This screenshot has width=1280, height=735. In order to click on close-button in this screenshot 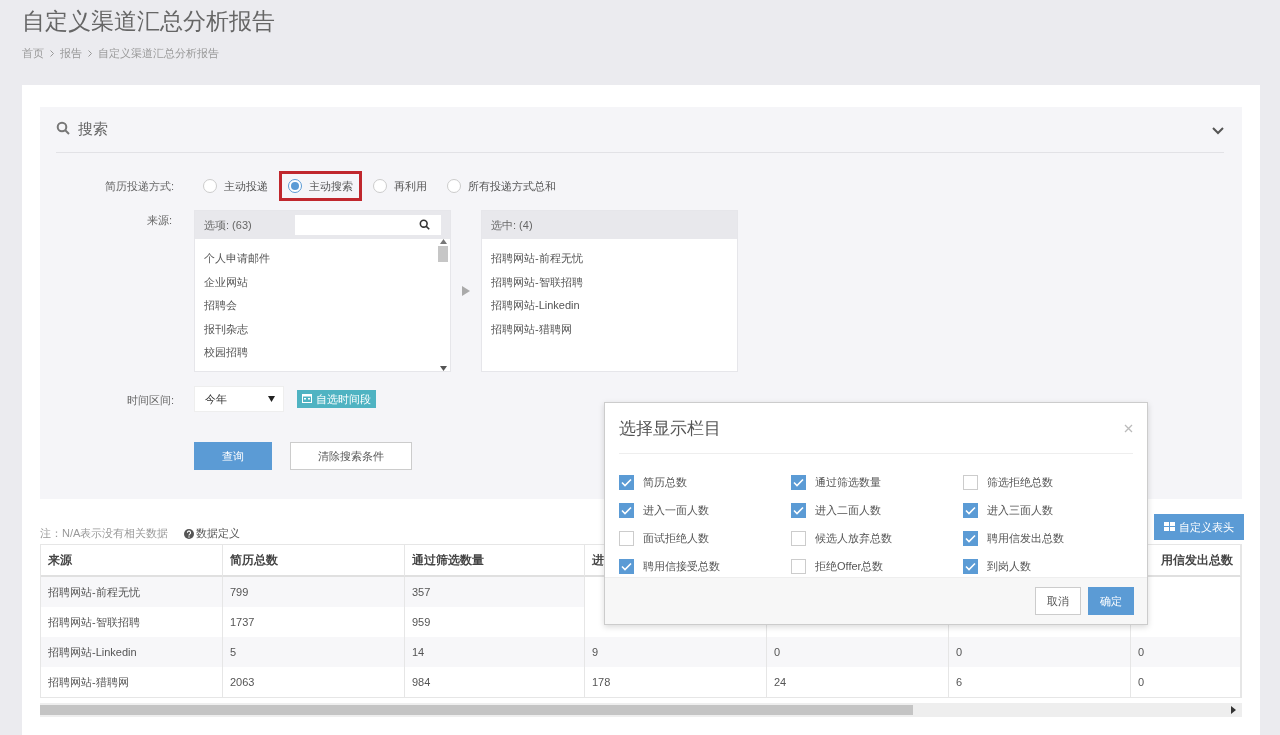, I will do `click(1128, 428)`.